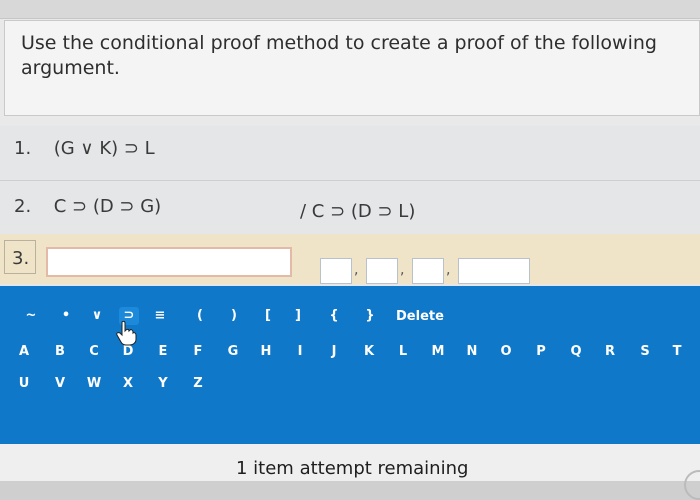 This screenshot has width=700, height=500. What do you see at coordinates (107, 206) in the screenshot?
I see `premise-formula: C ⊃ (D ⊃ G)` at bounding box center [107, 206].